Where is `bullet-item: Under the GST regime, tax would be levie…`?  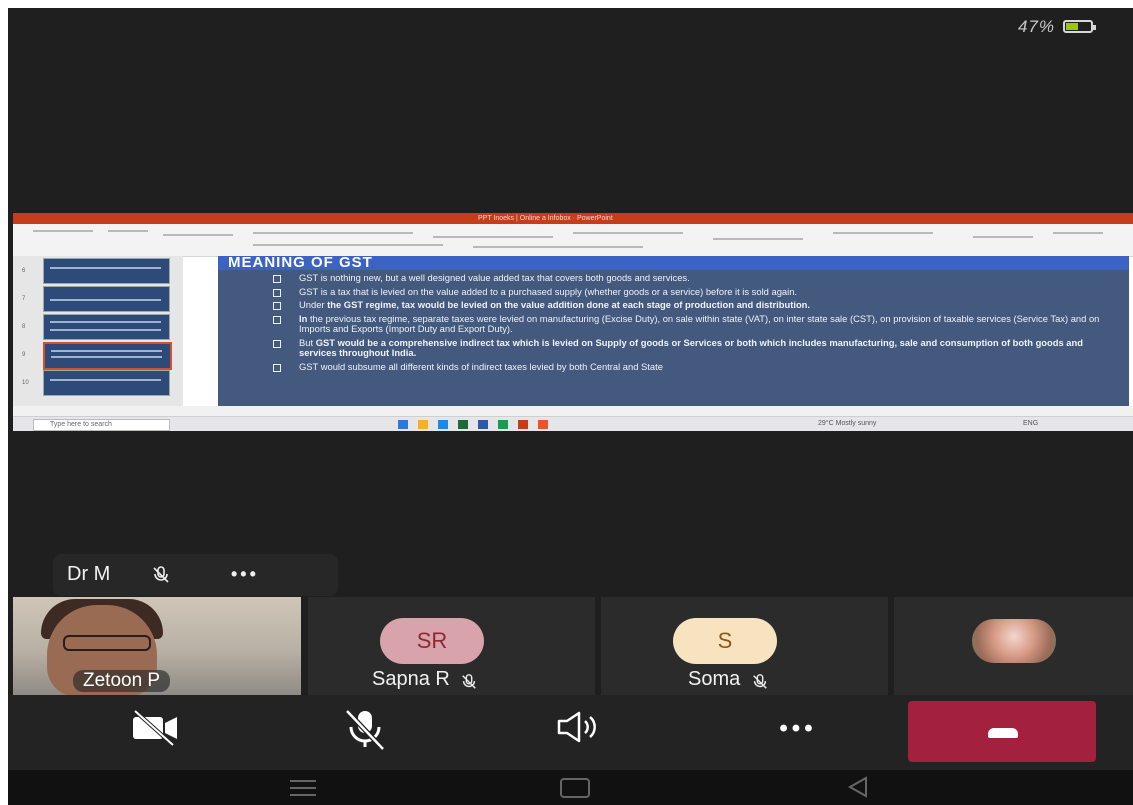
bullet-item: Under the GST regime, tax would be levie… is located at coordinates (695, 305).